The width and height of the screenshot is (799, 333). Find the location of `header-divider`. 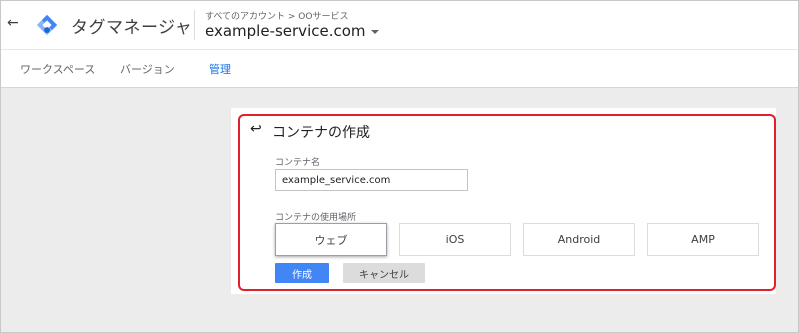

header-divider is located at coordinates (194, 25).